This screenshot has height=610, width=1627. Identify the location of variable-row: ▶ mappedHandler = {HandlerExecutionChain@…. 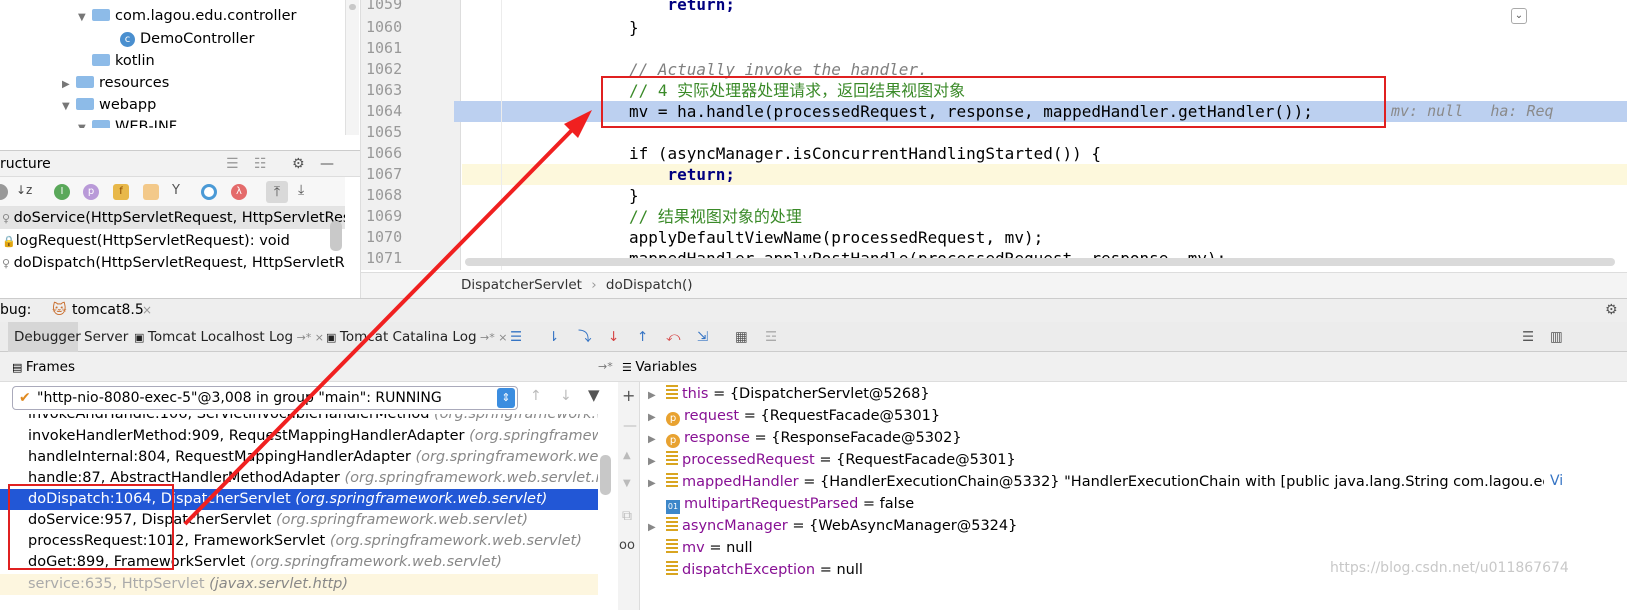
(1096, 482).